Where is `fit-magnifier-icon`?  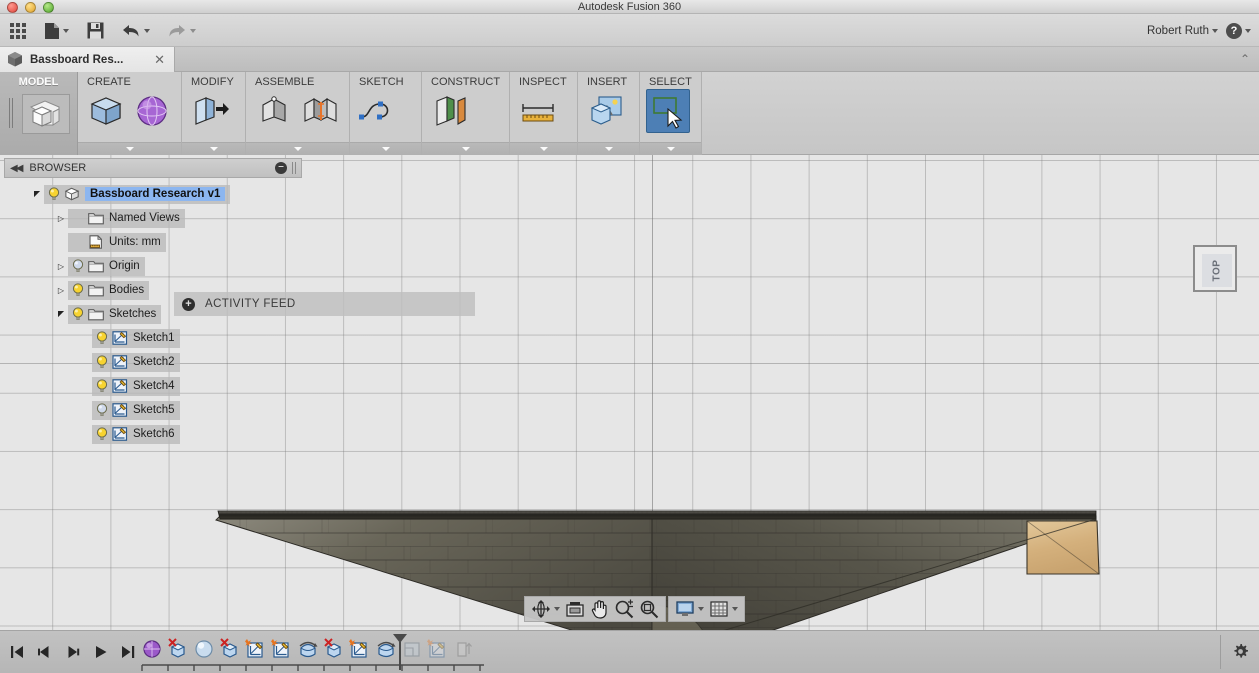 fit-magnifier-icon is located at coordinates (649, 609).